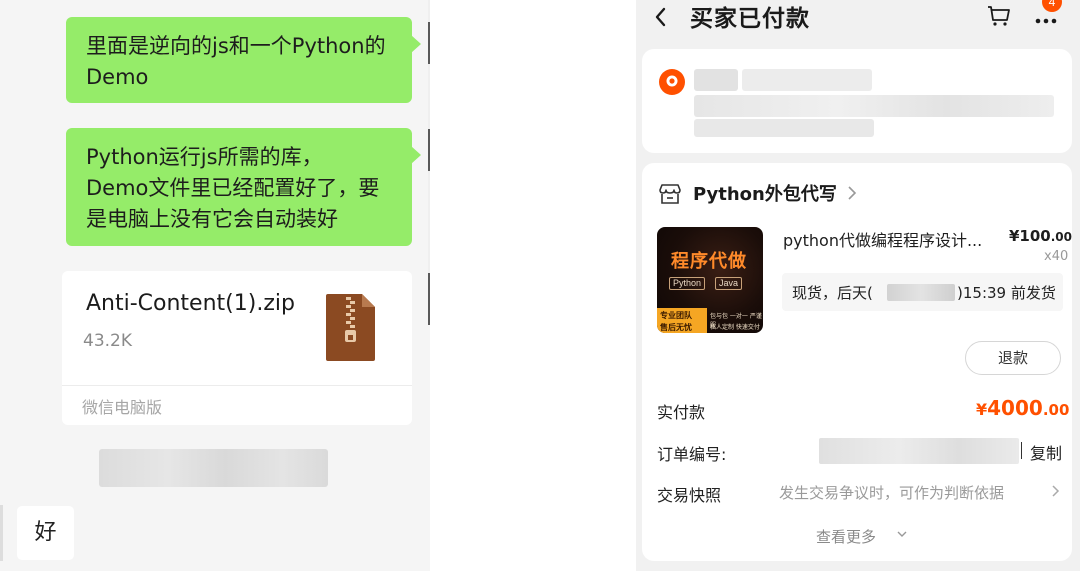 This screenshot has height=571, width=1080. What do you see at coordinates (1056, 256) in the screenshot?
I see `item-quantity: x40` at bounding box center [1056, 256].